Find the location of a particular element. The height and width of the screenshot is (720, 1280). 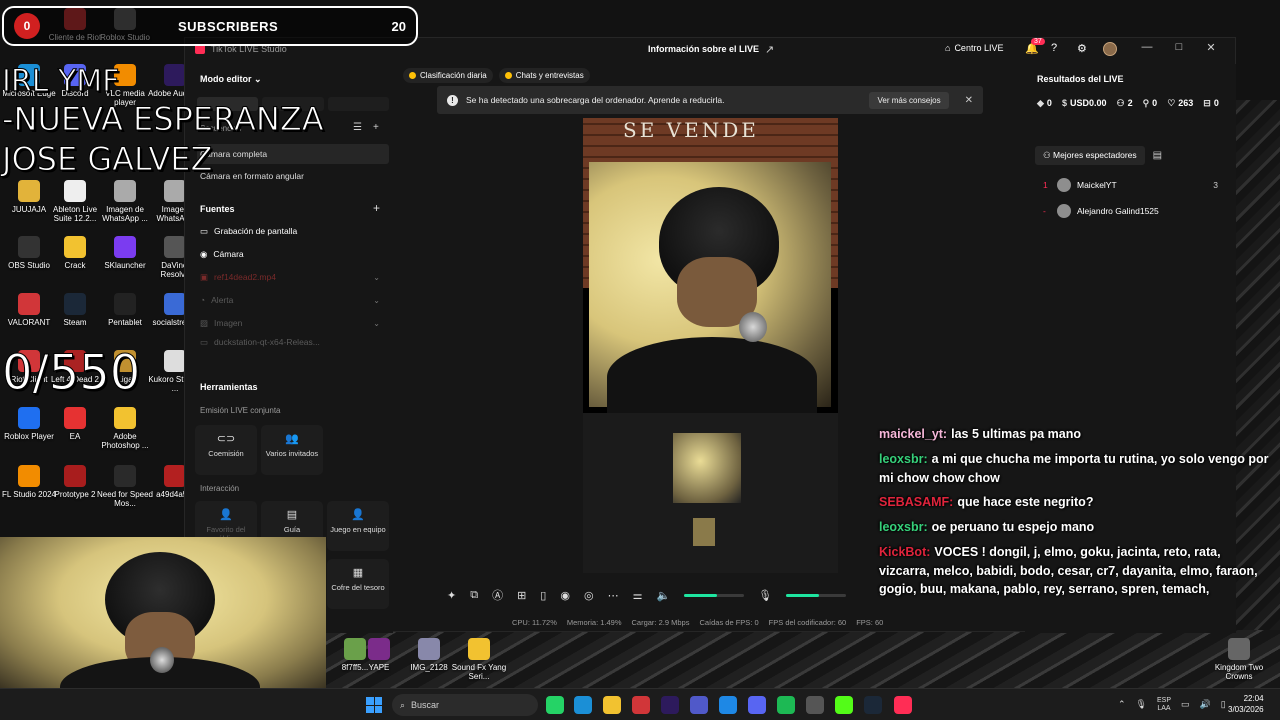

speaker-icon: 🔈 is located at coordinates (663, 595).